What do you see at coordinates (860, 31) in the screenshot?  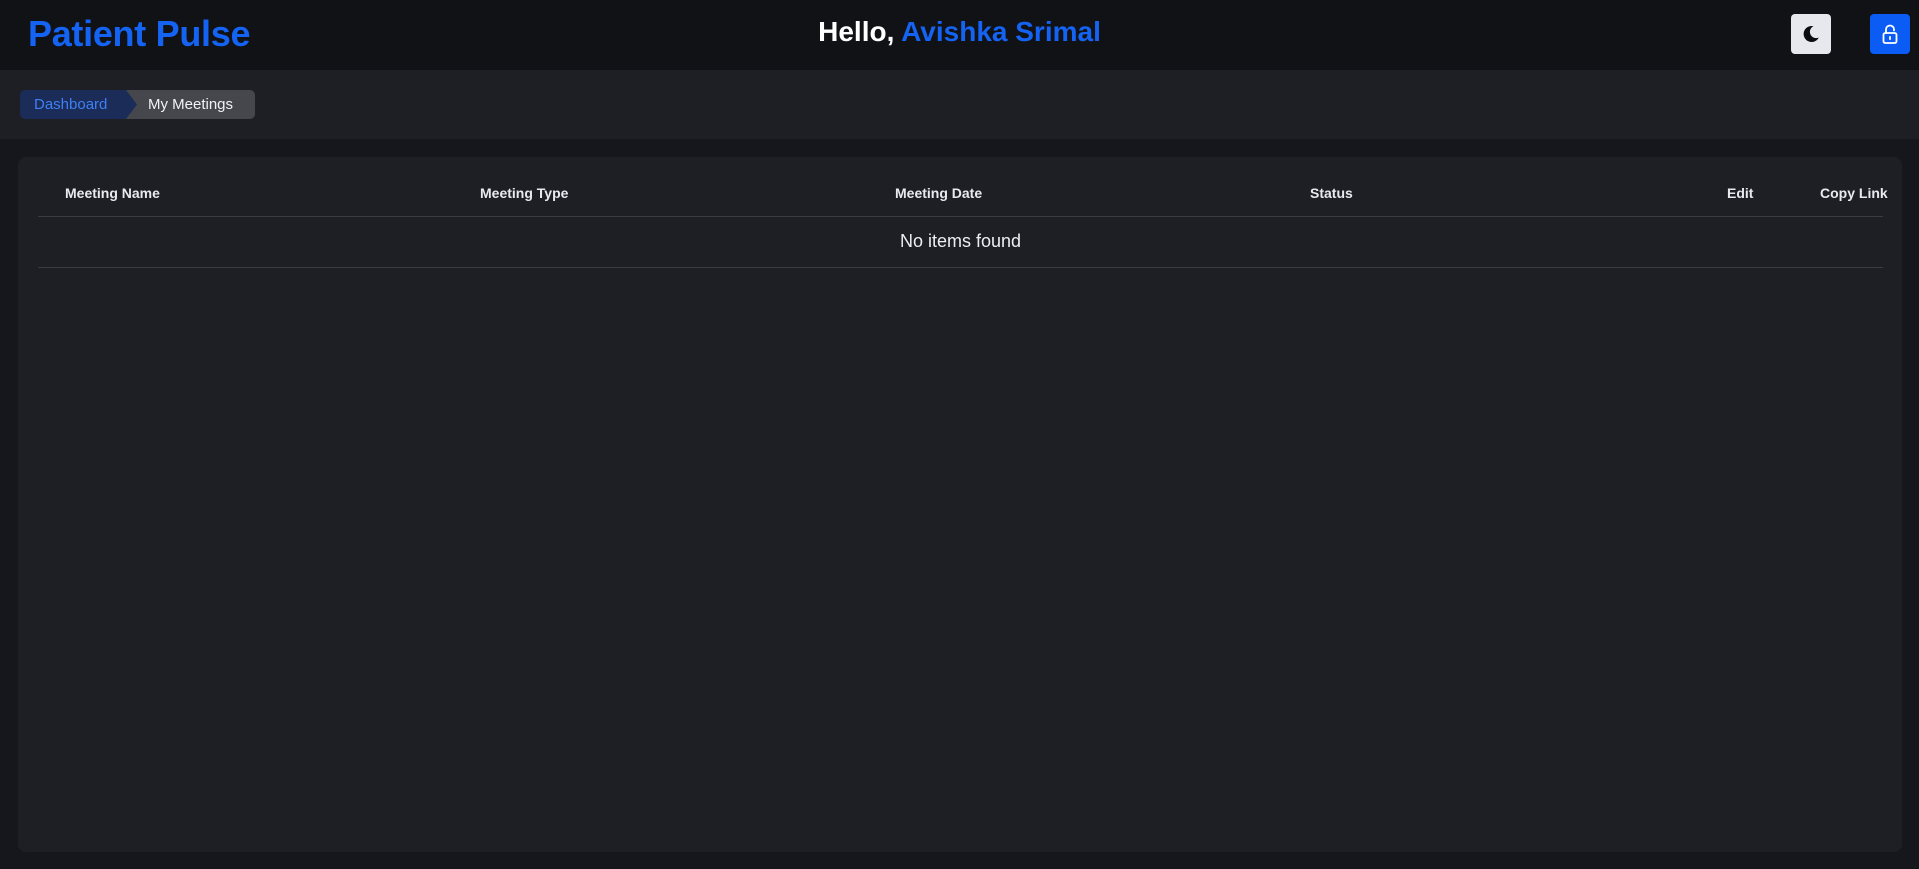 I see `greeting-prefix: Hello,` at bounding box center [860, 31].